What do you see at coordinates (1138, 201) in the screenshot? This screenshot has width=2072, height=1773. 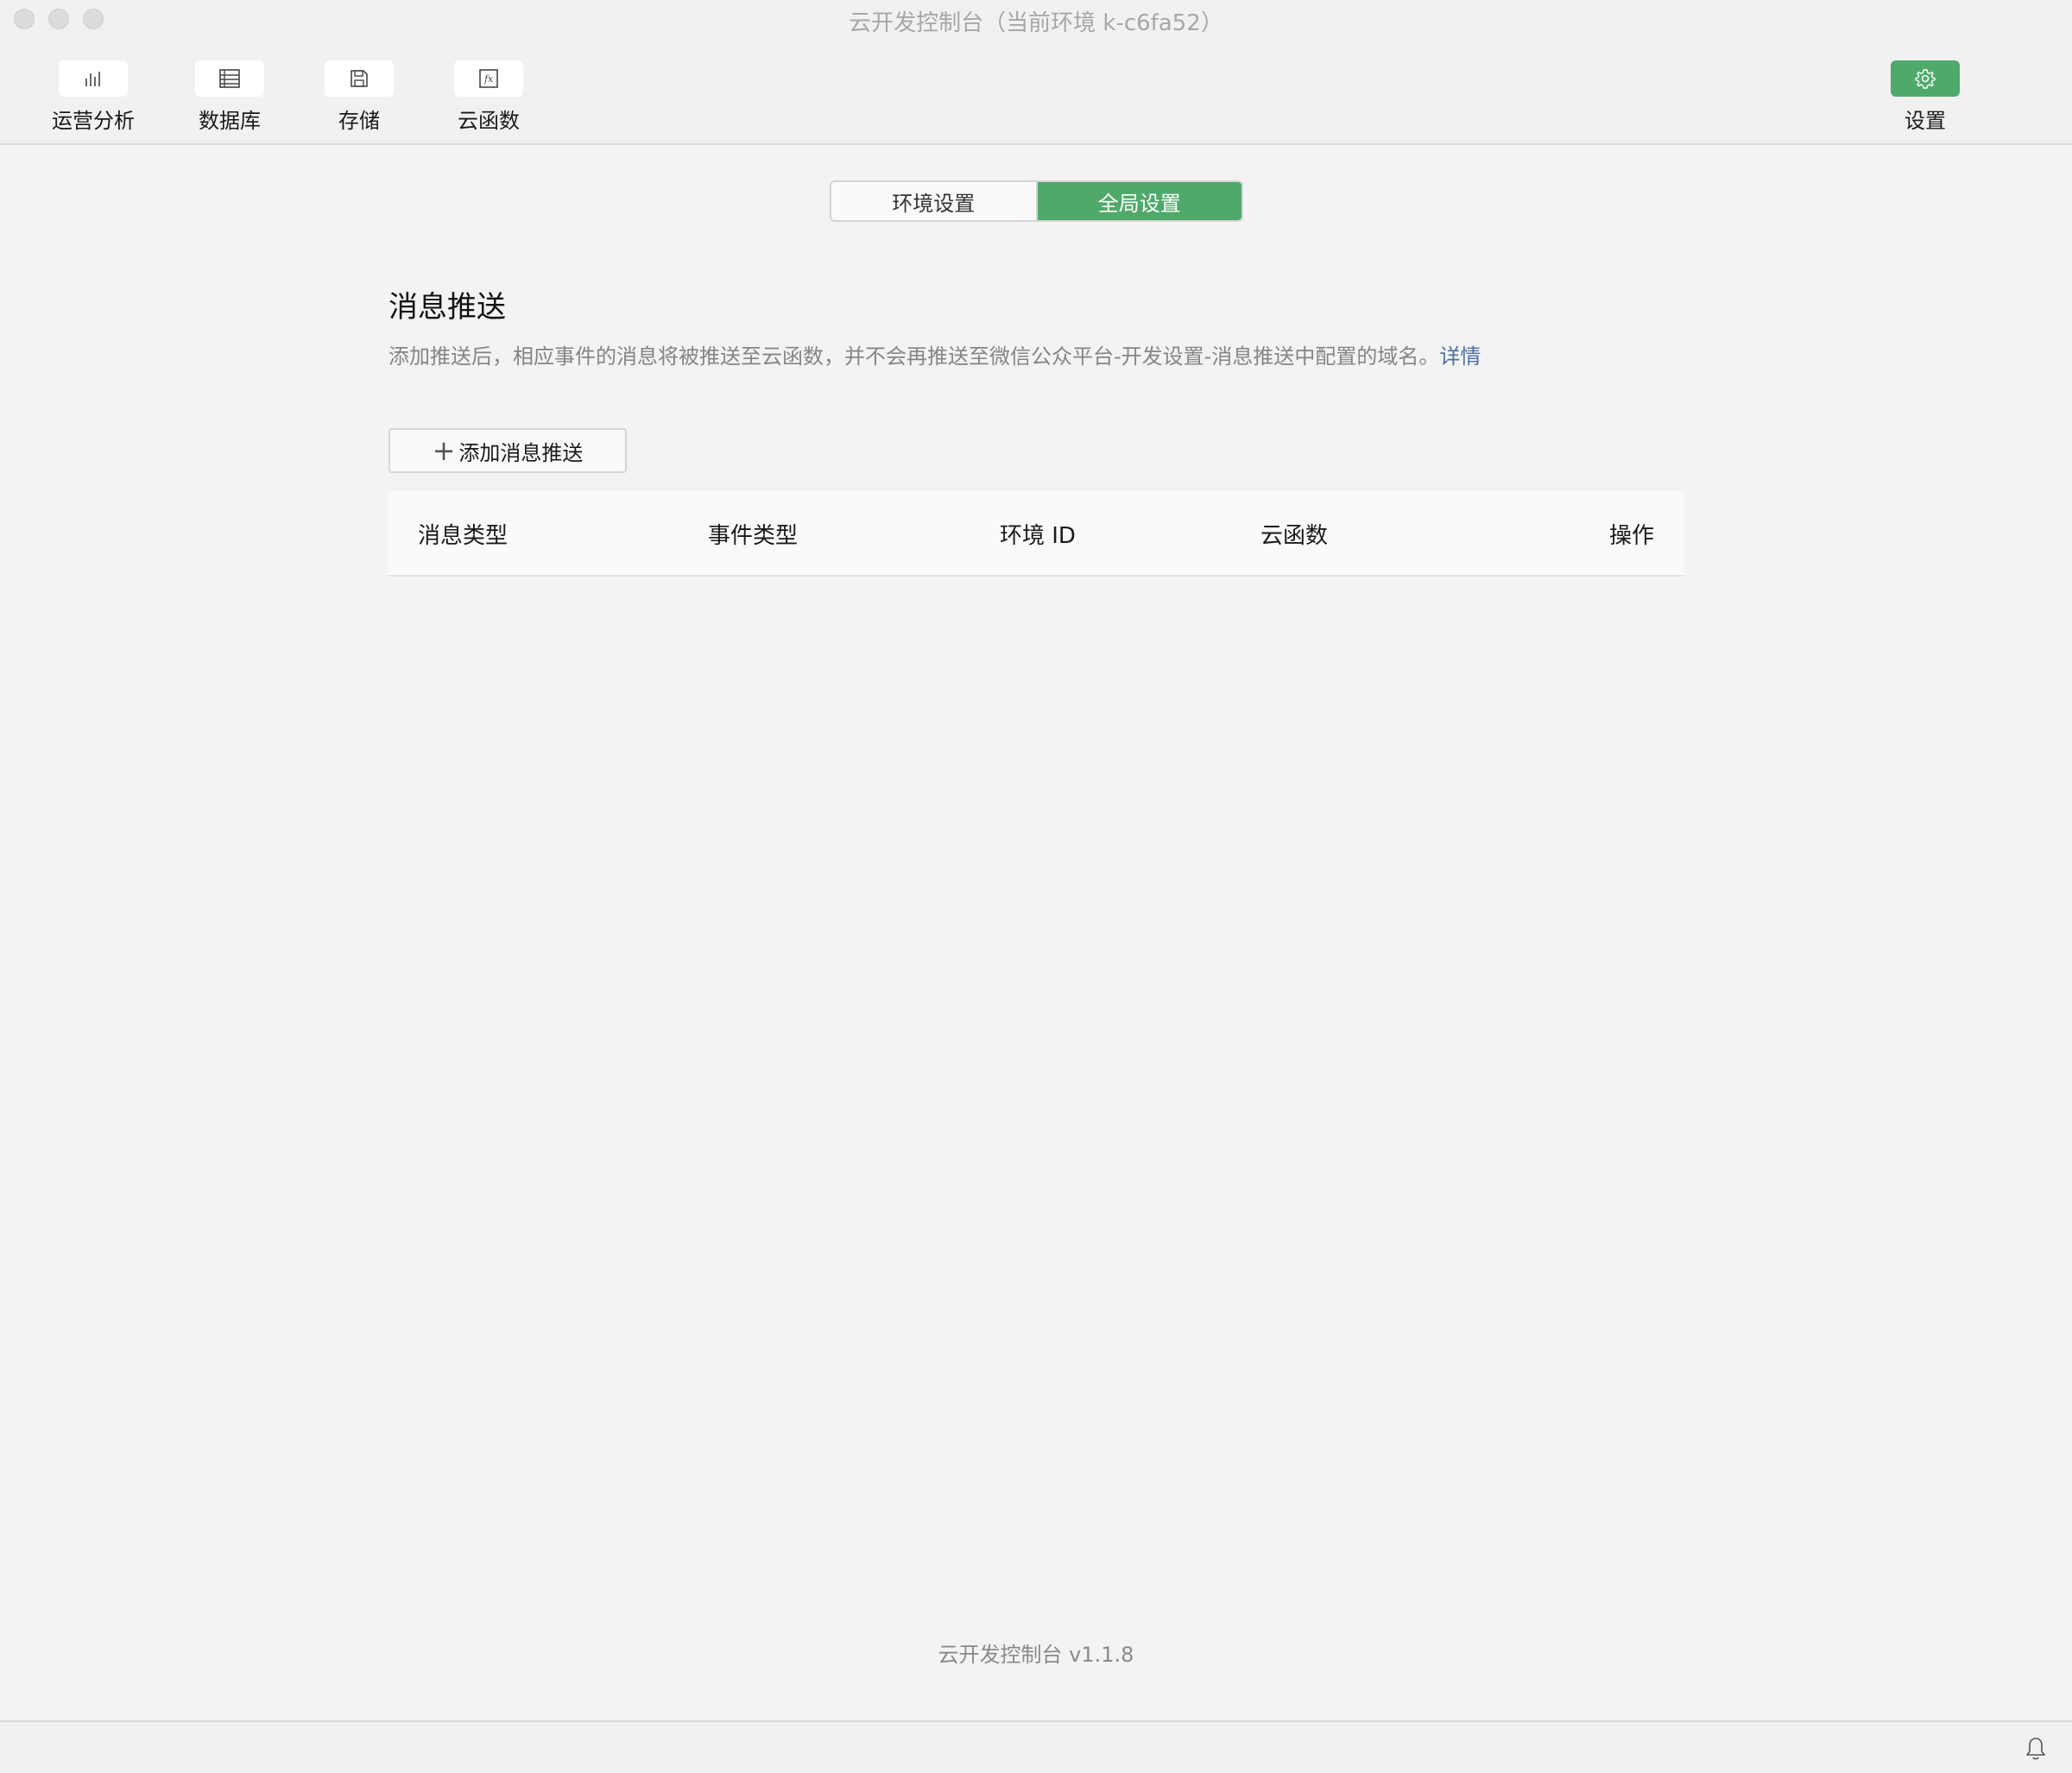 I see `tab-global-settings: 全局设置` at bounding box center [1138, 201].